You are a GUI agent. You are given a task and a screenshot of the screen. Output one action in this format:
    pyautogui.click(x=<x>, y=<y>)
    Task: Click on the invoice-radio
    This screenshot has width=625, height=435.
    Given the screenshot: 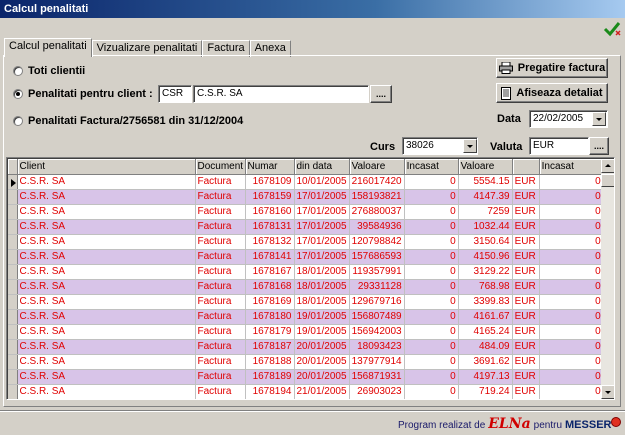 What is the action you would take?
    pyautogui.click(x=18, y=121)
    